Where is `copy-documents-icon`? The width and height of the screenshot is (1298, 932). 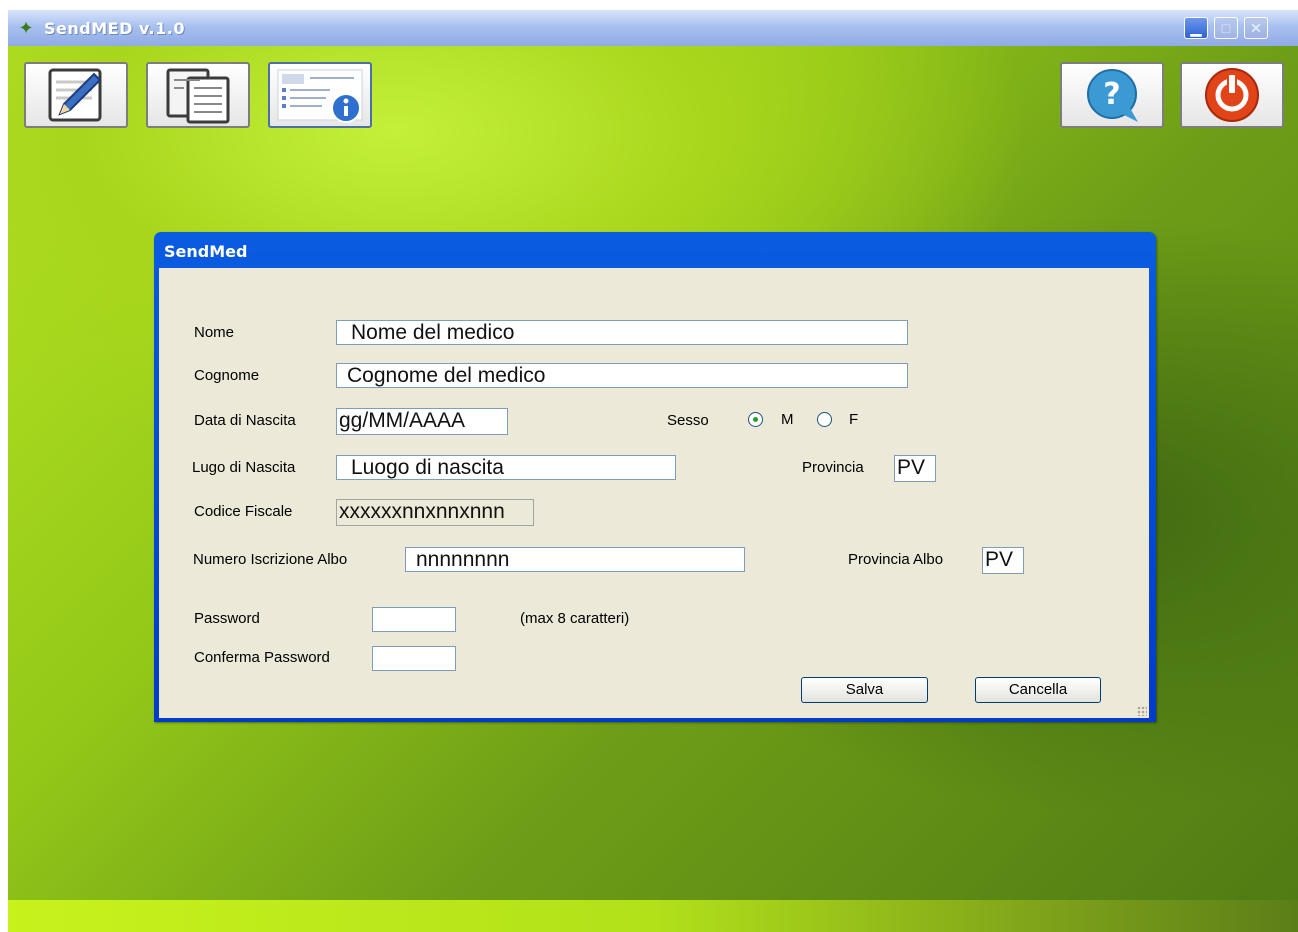 copy-documents-icon is located at coordinates (198, 96).